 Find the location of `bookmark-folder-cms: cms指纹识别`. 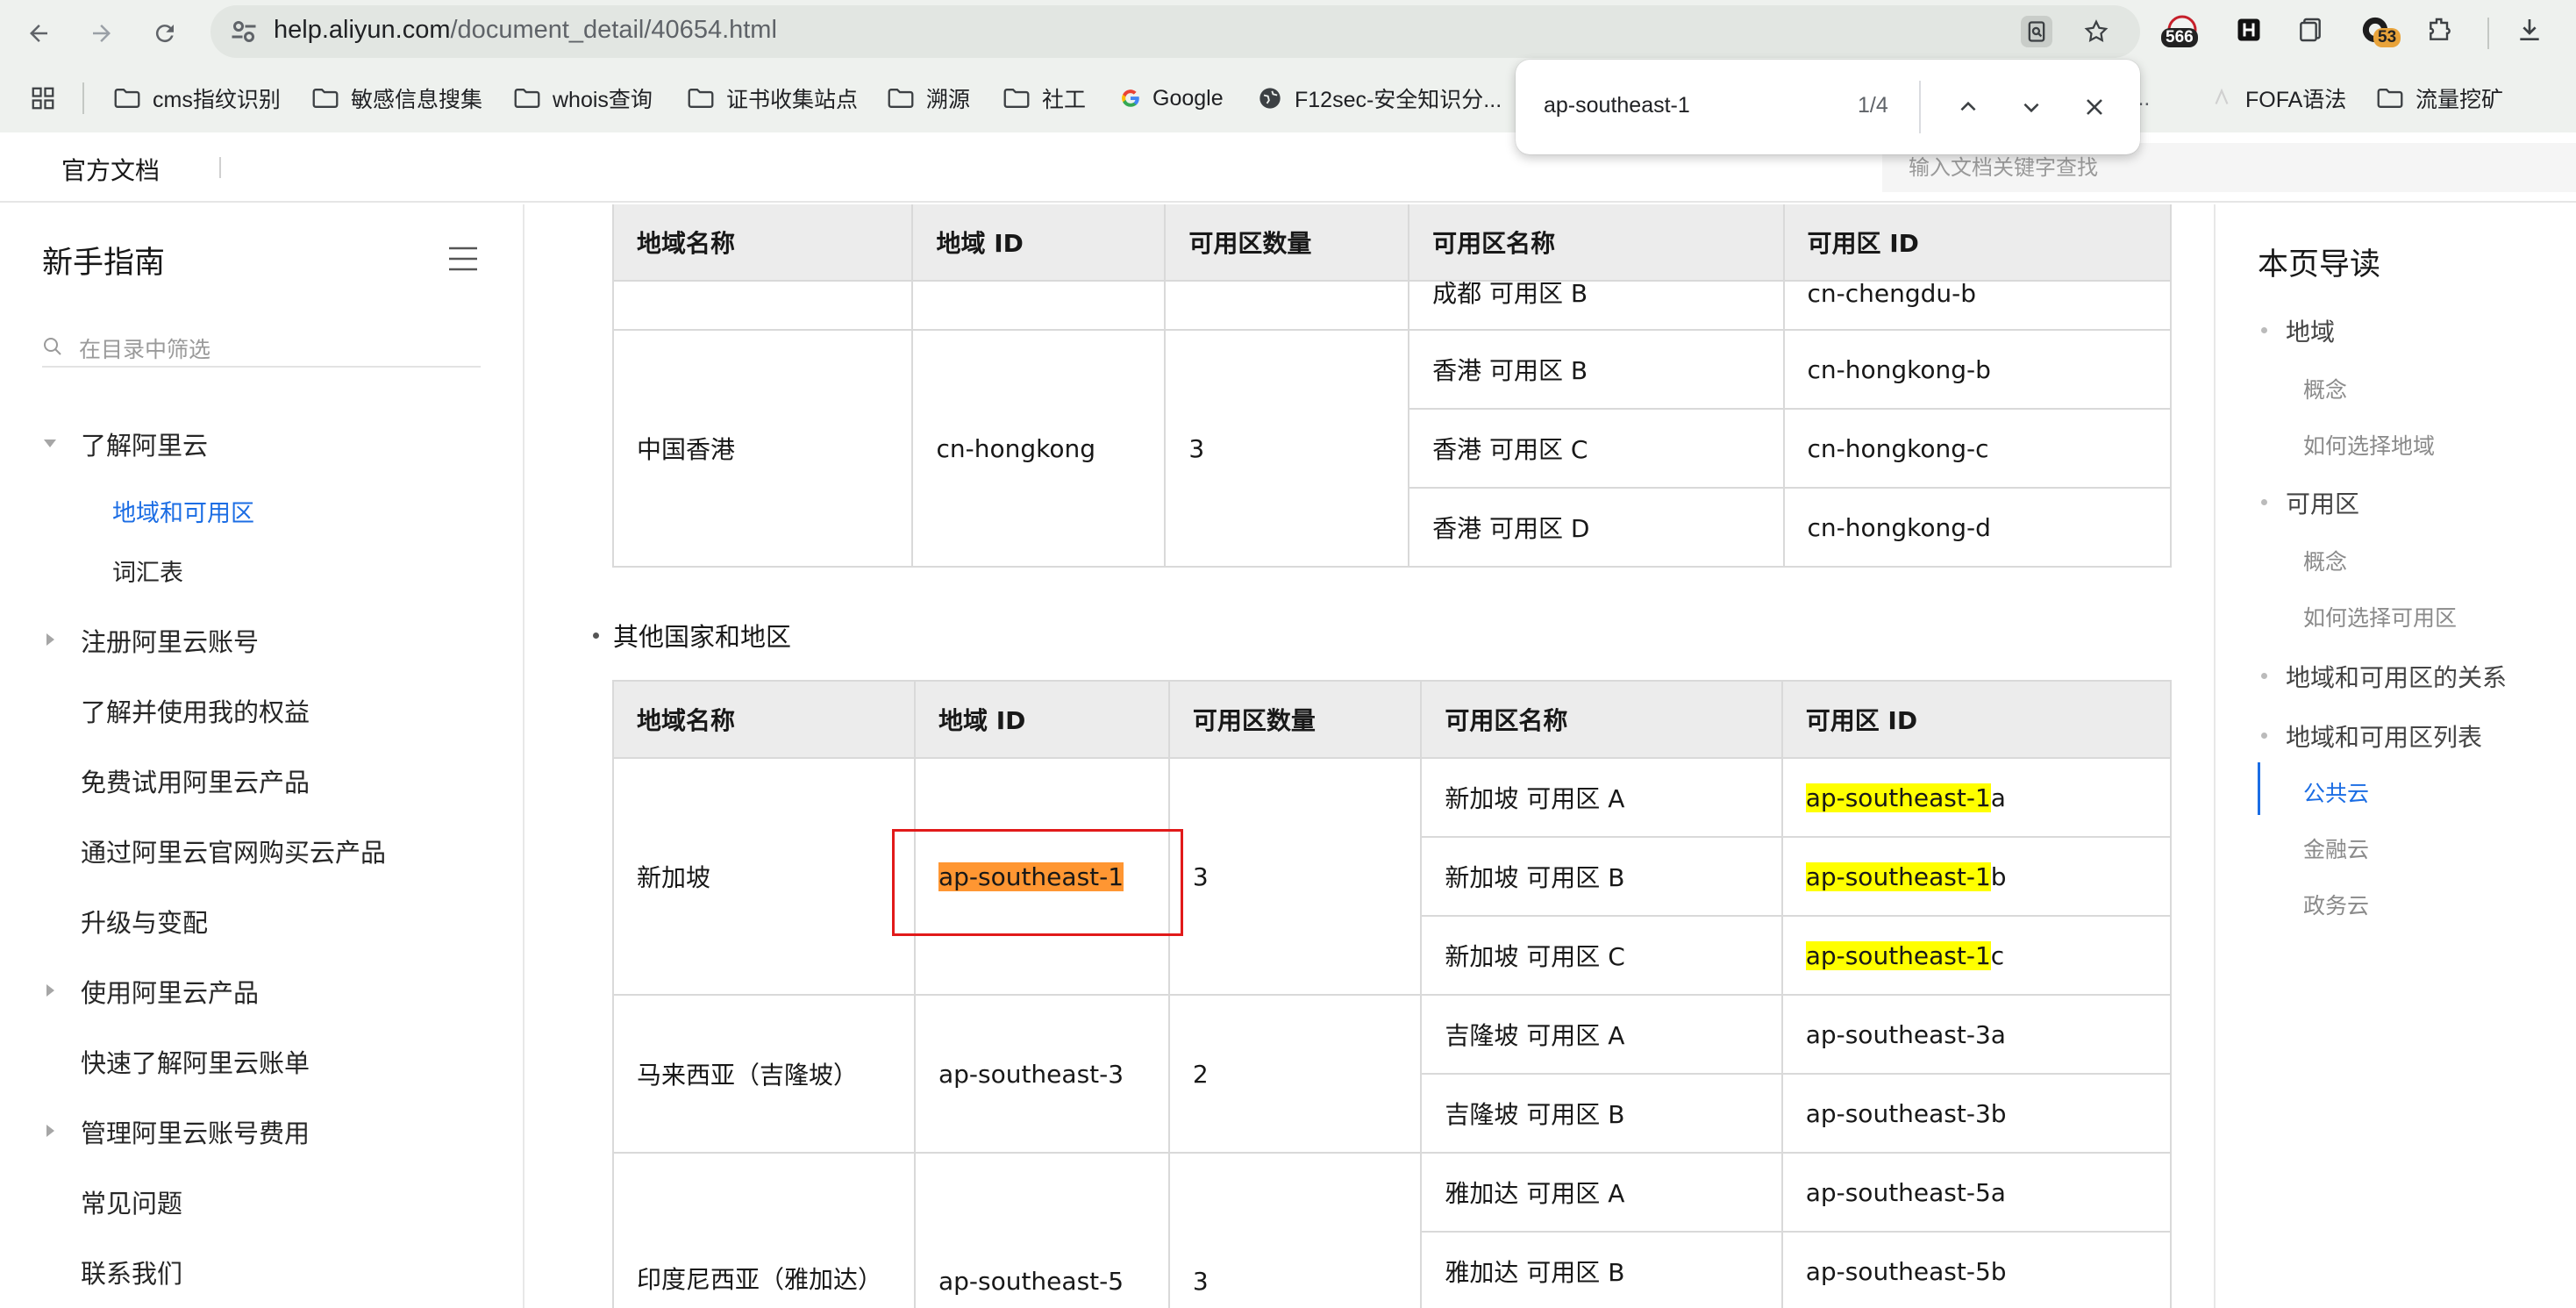

bookmark-folder-cms: cms指纹识别 is located at coordinates (198, 98).